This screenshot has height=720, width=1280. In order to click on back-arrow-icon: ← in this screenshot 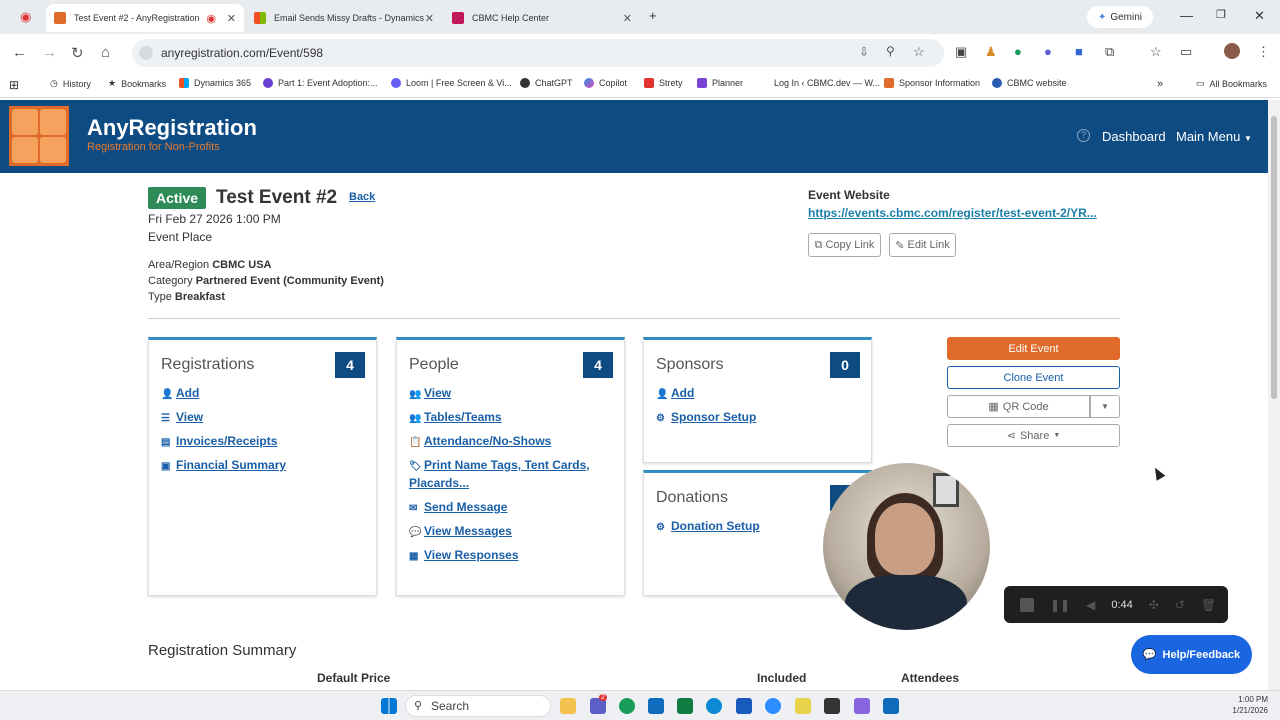, I will do `click(19, 52)`.